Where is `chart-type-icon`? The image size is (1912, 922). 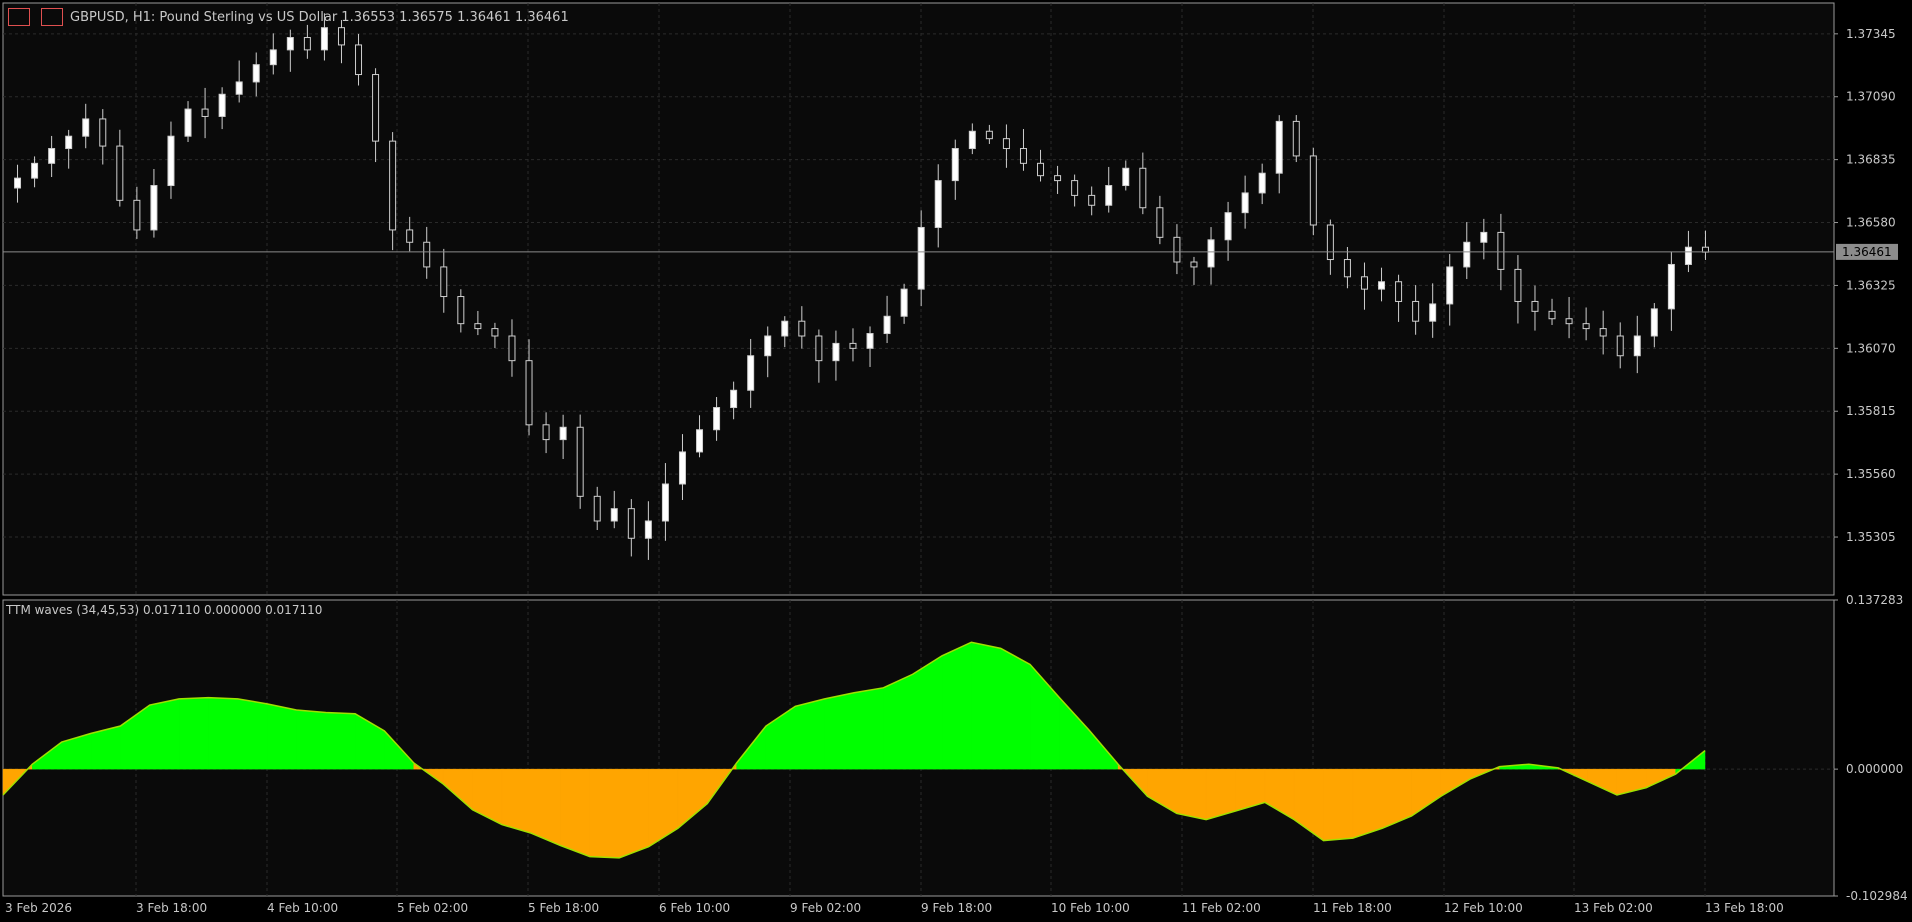
chart-type-icon is located at coordinates (52, 17).